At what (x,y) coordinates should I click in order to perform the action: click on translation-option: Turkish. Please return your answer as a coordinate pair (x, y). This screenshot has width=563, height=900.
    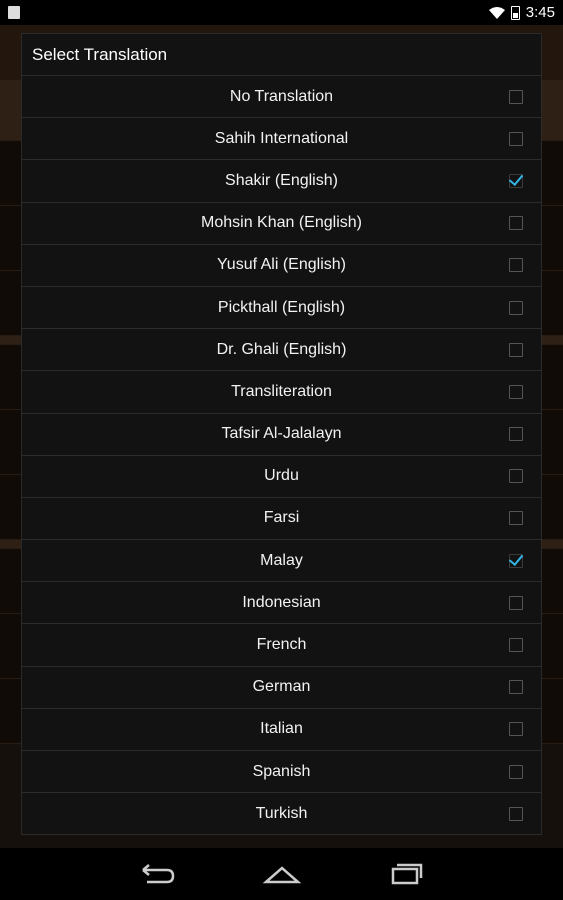
    Looking at the image, I should click on (281, 813).